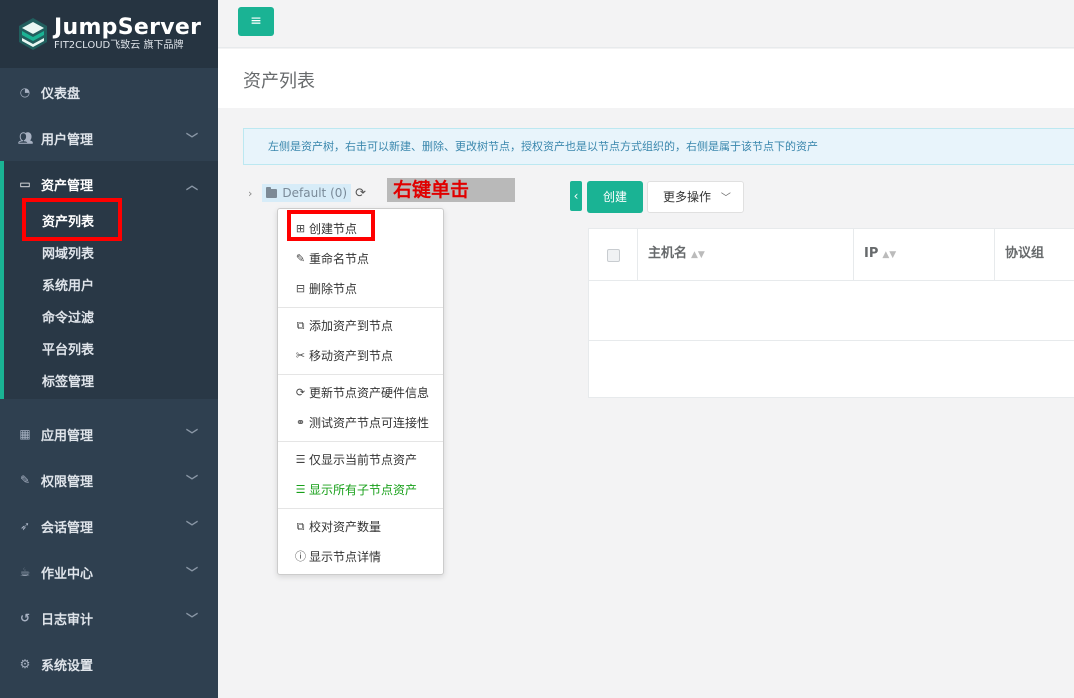 Image resolution: width=1074 pixels, height=698 pixels. Describe the element at coordinates (687, 197) in the screenshot. I see `more-actions-label: 更多操作` at that location.